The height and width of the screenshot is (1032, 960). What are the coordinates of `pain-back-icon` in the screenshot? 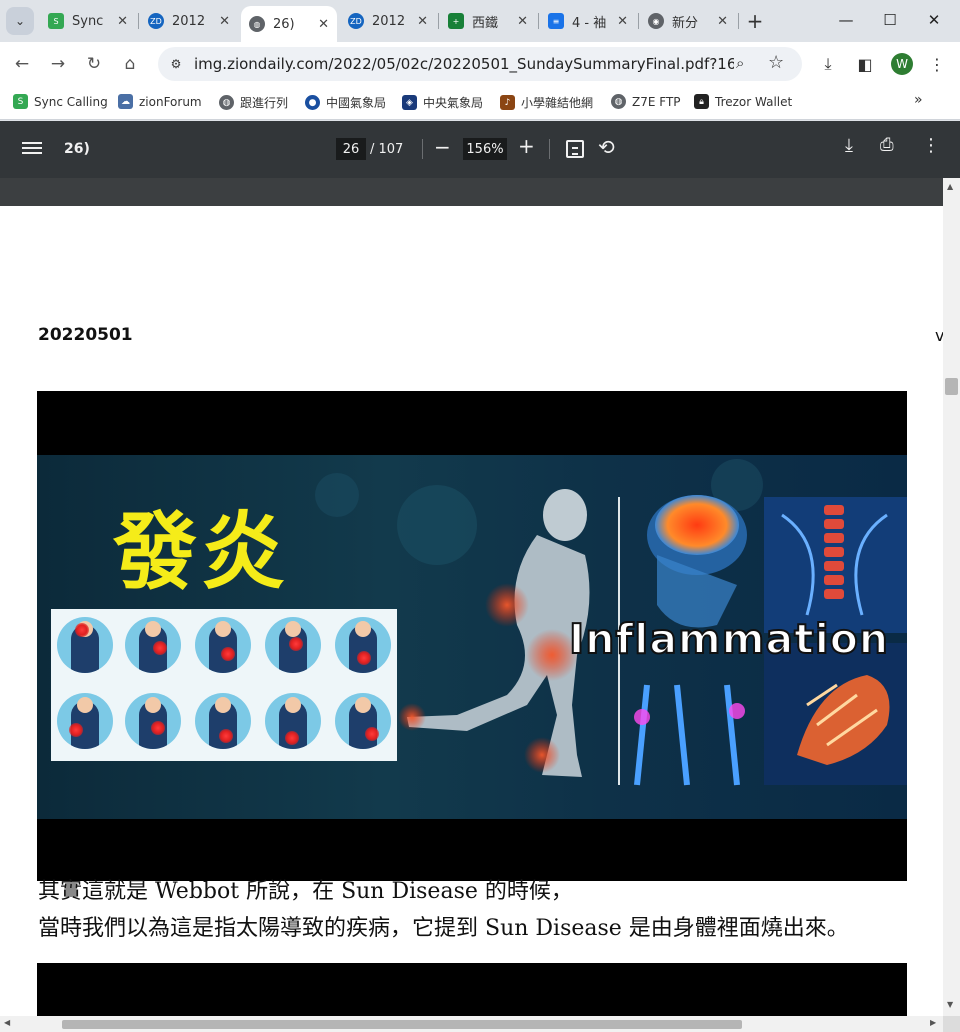 It's located at (223, 645).